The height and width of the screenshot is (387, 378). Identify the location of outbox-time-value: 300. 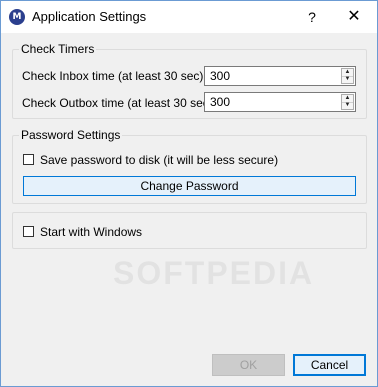
(220, 102).